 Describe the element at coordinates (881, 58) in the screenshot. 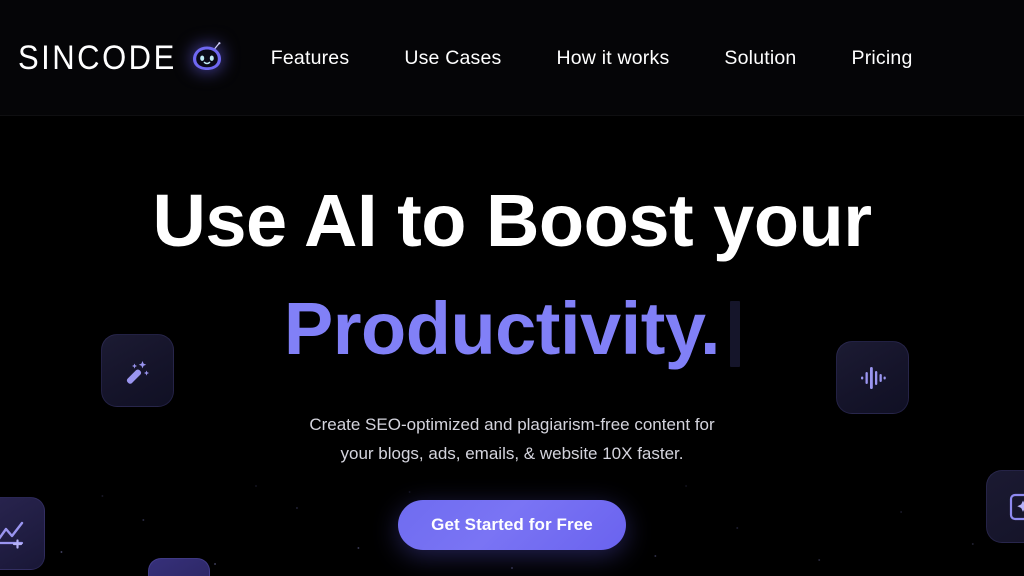

I see `nav-item-pricing: Pricing` at that location.